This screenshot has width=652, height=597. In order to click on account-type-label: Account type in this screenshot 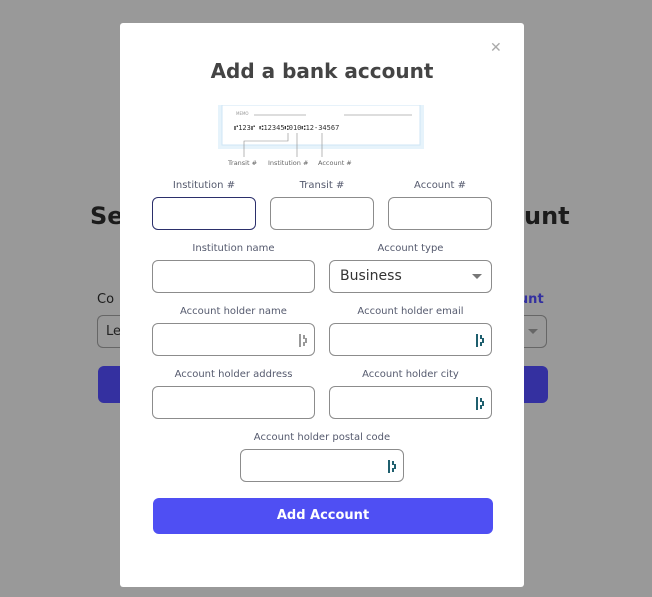, I will do `click(410, 248)`.